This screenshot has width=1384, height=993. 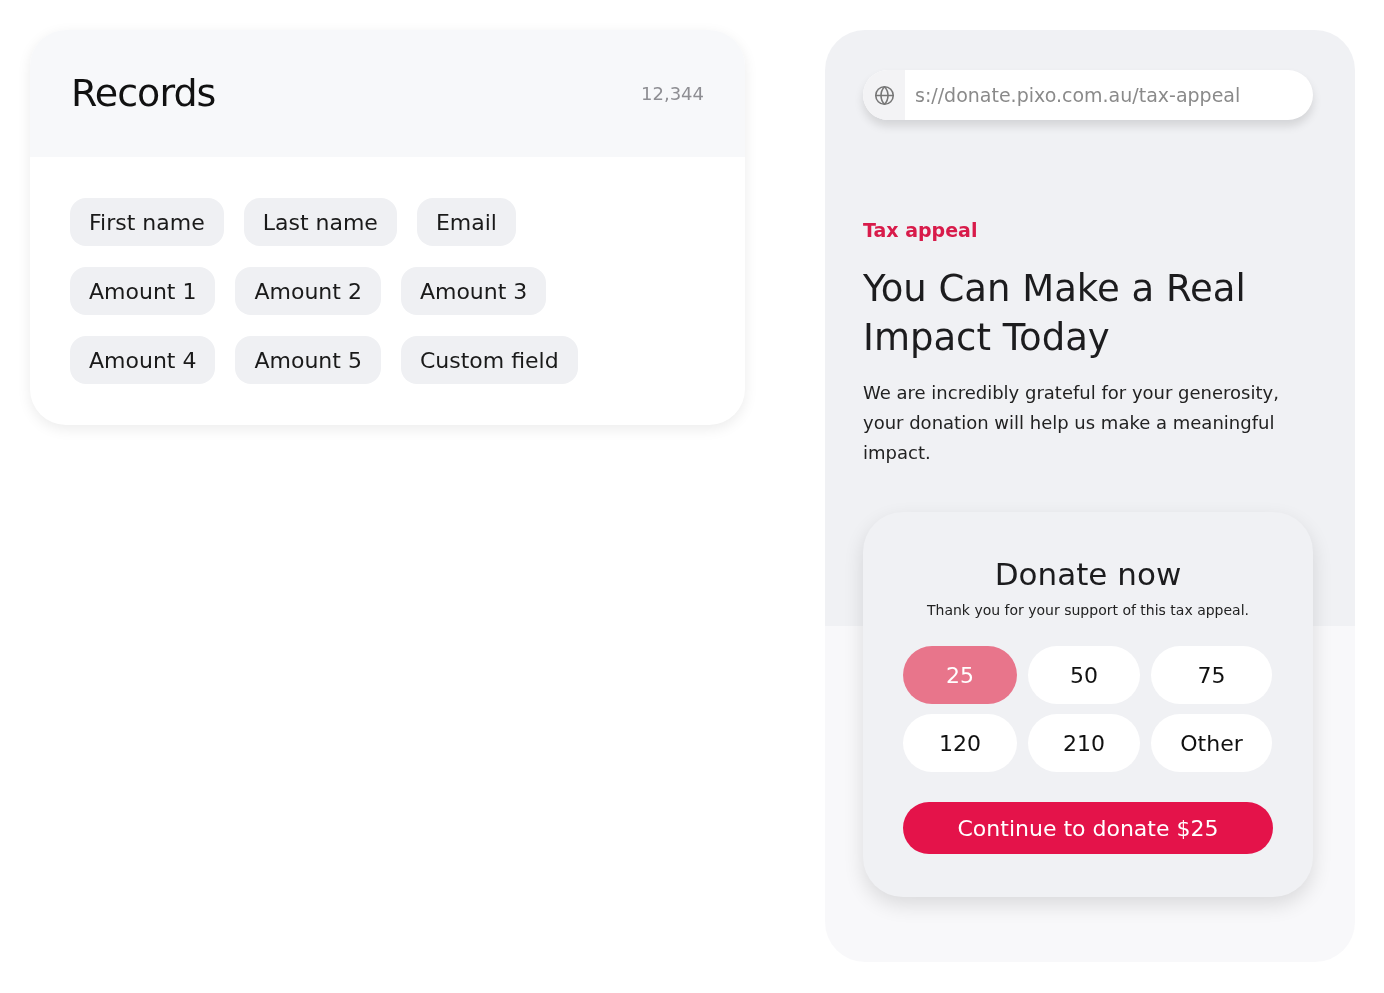 I want to click on record-count: 12,344, so click(x=672, y=94).